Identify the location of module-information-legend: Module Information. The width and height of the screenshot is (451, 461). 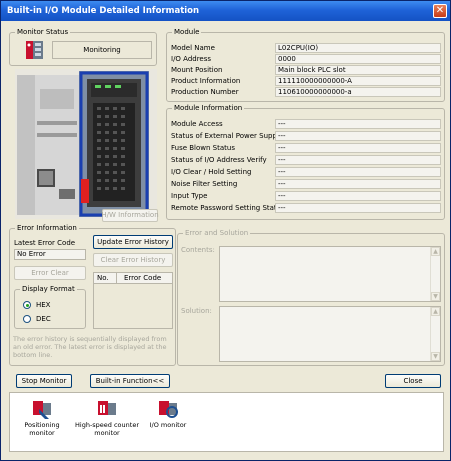
(208, 108).